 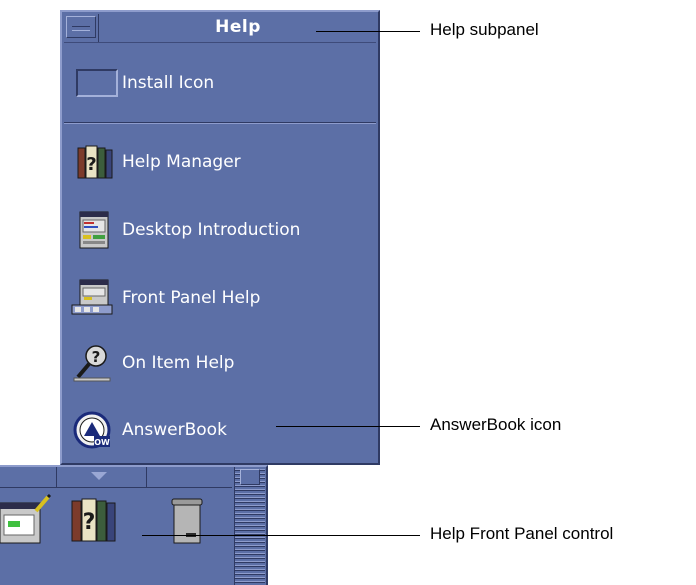 What do you see at coordinates (95, 298) in the screenshot?
I see `front-panel-help-icon` at bounding box center [95, 298].